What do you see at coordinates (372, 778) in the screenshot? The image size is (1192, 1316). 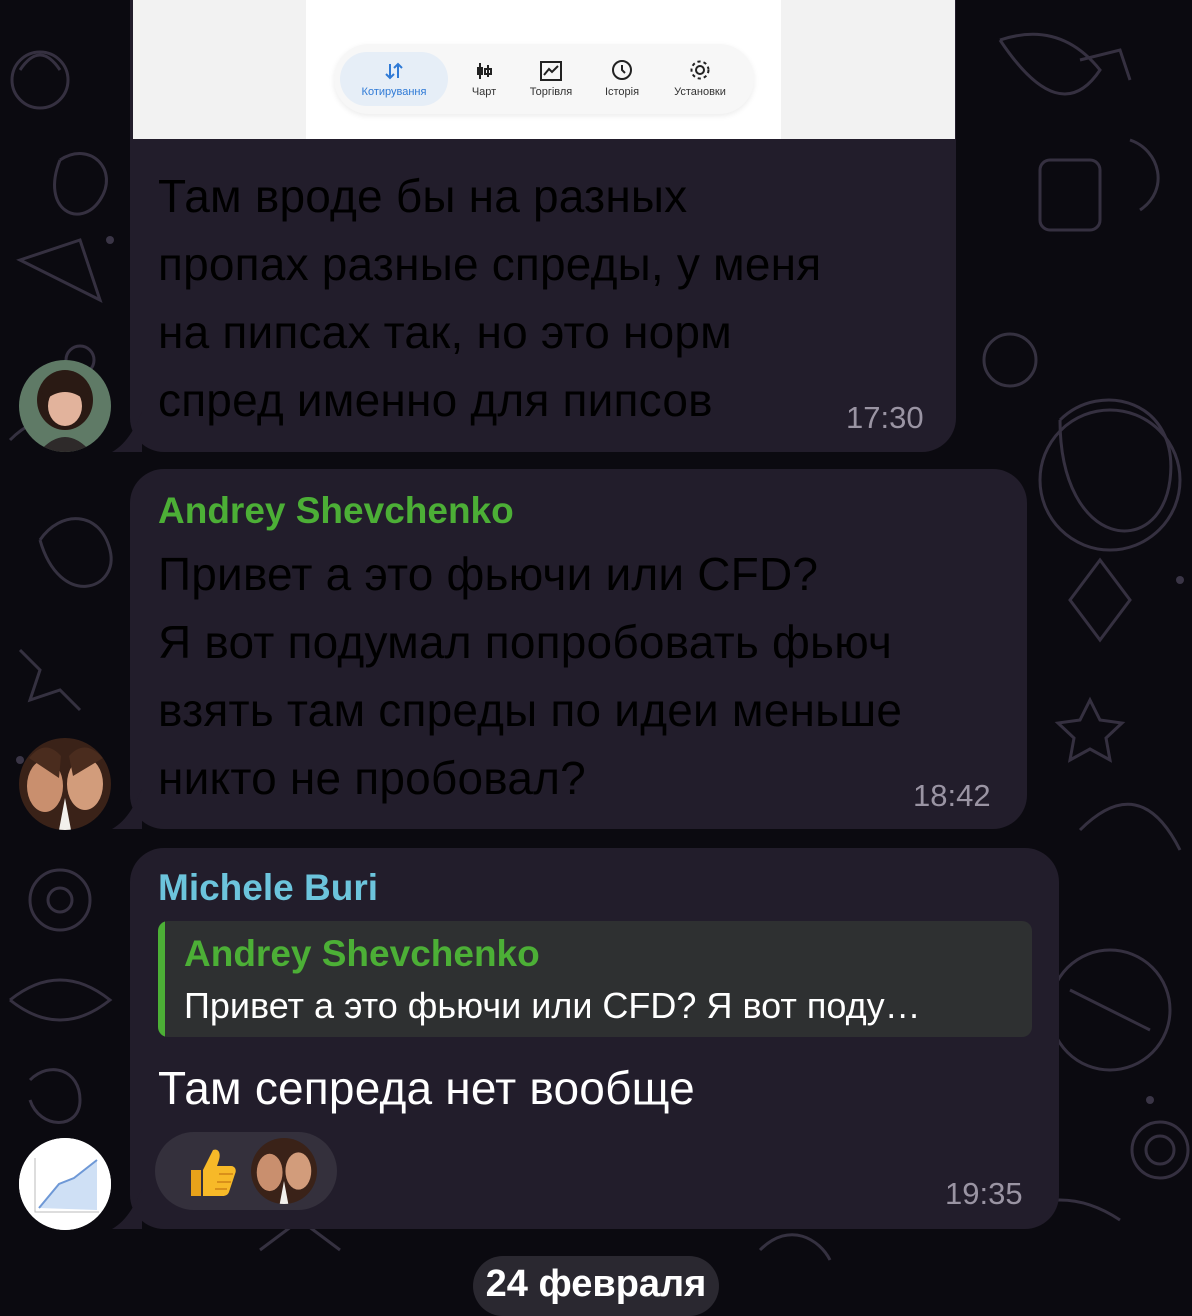 I see `message-line: никто не пробовал?` at bounding box center [372, 778].